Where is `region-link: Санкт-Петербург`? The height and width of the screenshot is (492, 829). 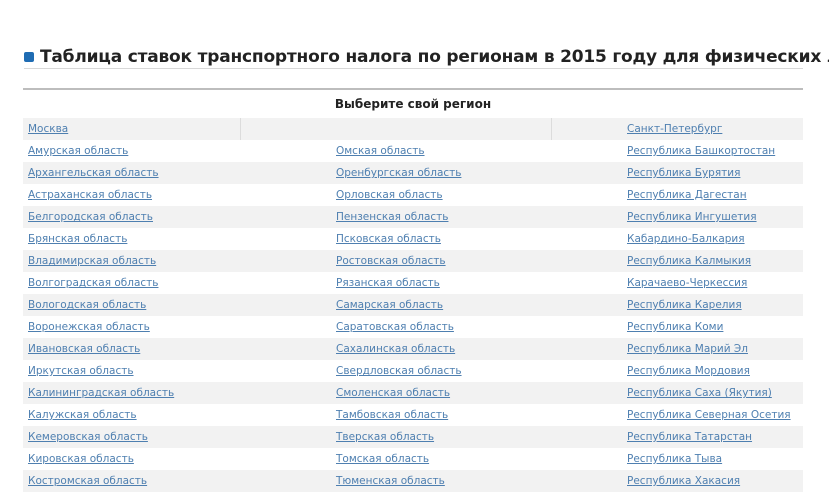 region-link: Санкт-Петербург is located at coordinates (674, 129).